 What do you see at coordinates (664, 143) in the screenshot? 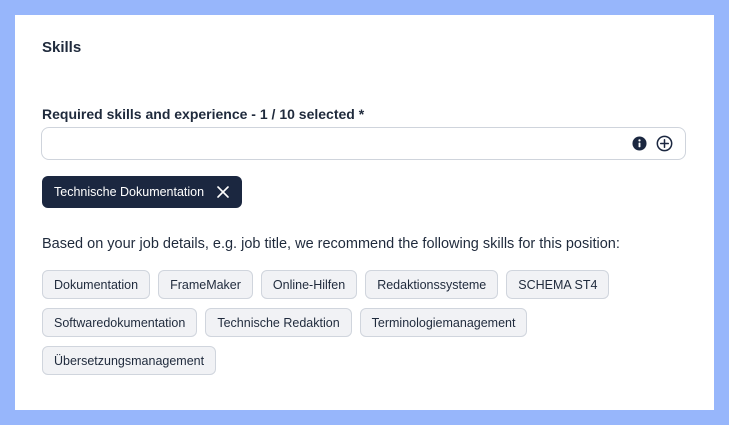
I see `add-circle-icon` at bounding box center [664, 143].